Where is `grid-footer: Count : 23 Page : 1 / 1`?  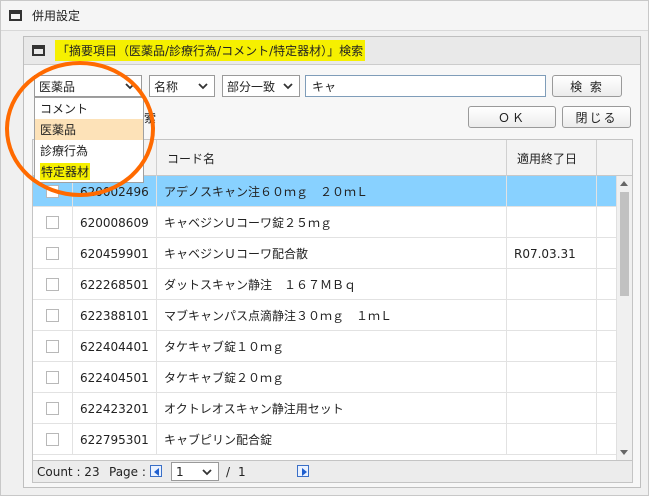 grid-footer: Count : 23 Page : 1 / 1 is located at coordinates (332, 472).